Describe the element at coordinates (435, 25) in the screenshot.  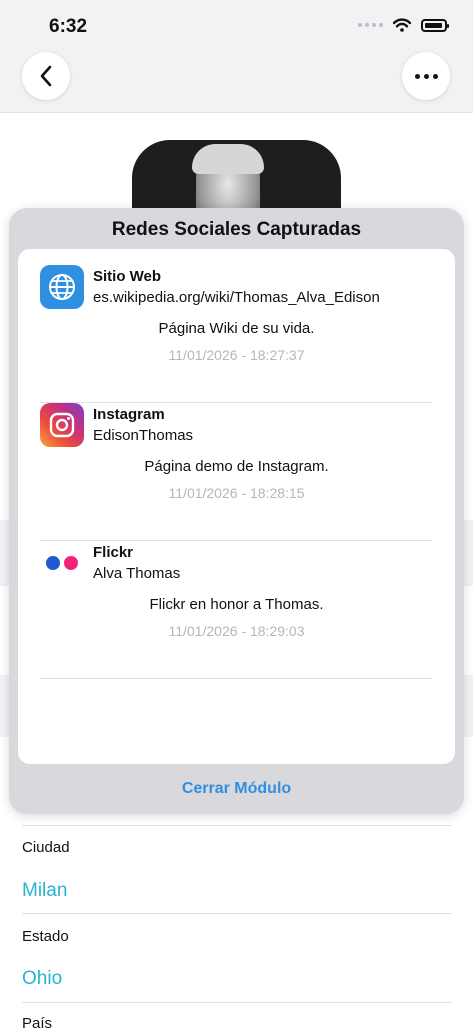
I see `battery-icon` at that location.